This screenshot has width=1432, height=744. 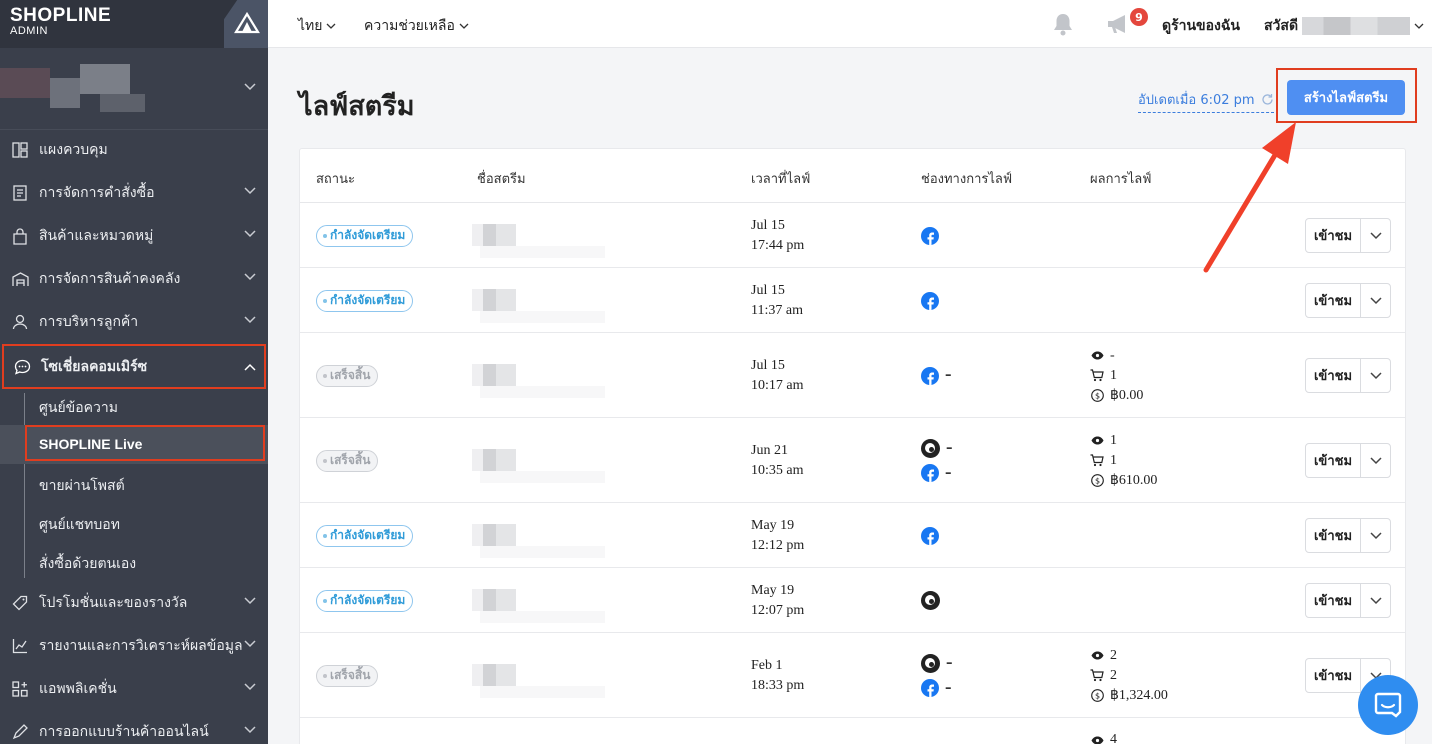 What do you see at coordinates (82, 486) in the screenshot?
I see `sidebar-subitem-post-sales: ขายผ่านโพสต์` at bounding box center [82, 486].